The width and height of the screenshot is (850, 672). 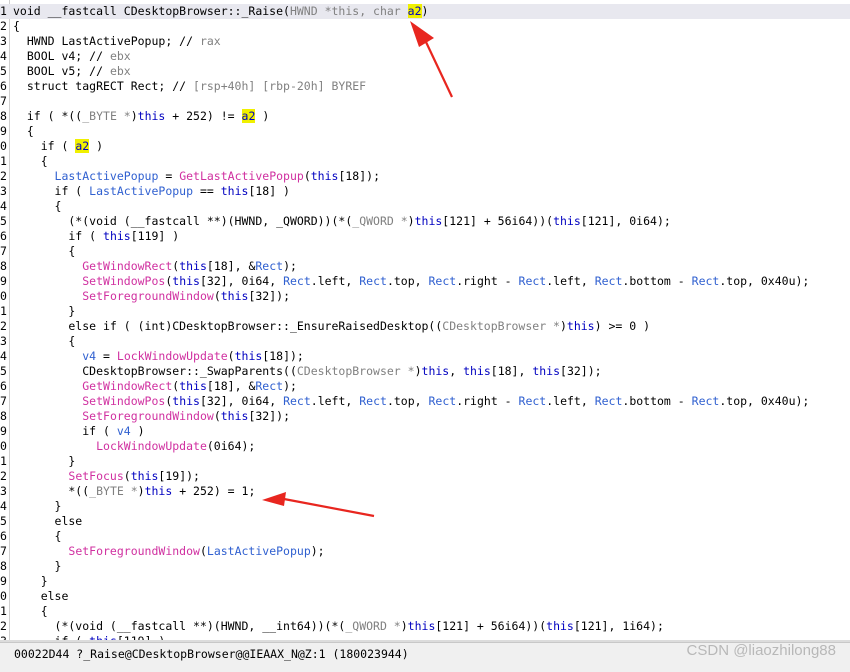 I want to click on code-line: 3 if ( LastActivePopup == this[18] ), so click(x=425, y=191).